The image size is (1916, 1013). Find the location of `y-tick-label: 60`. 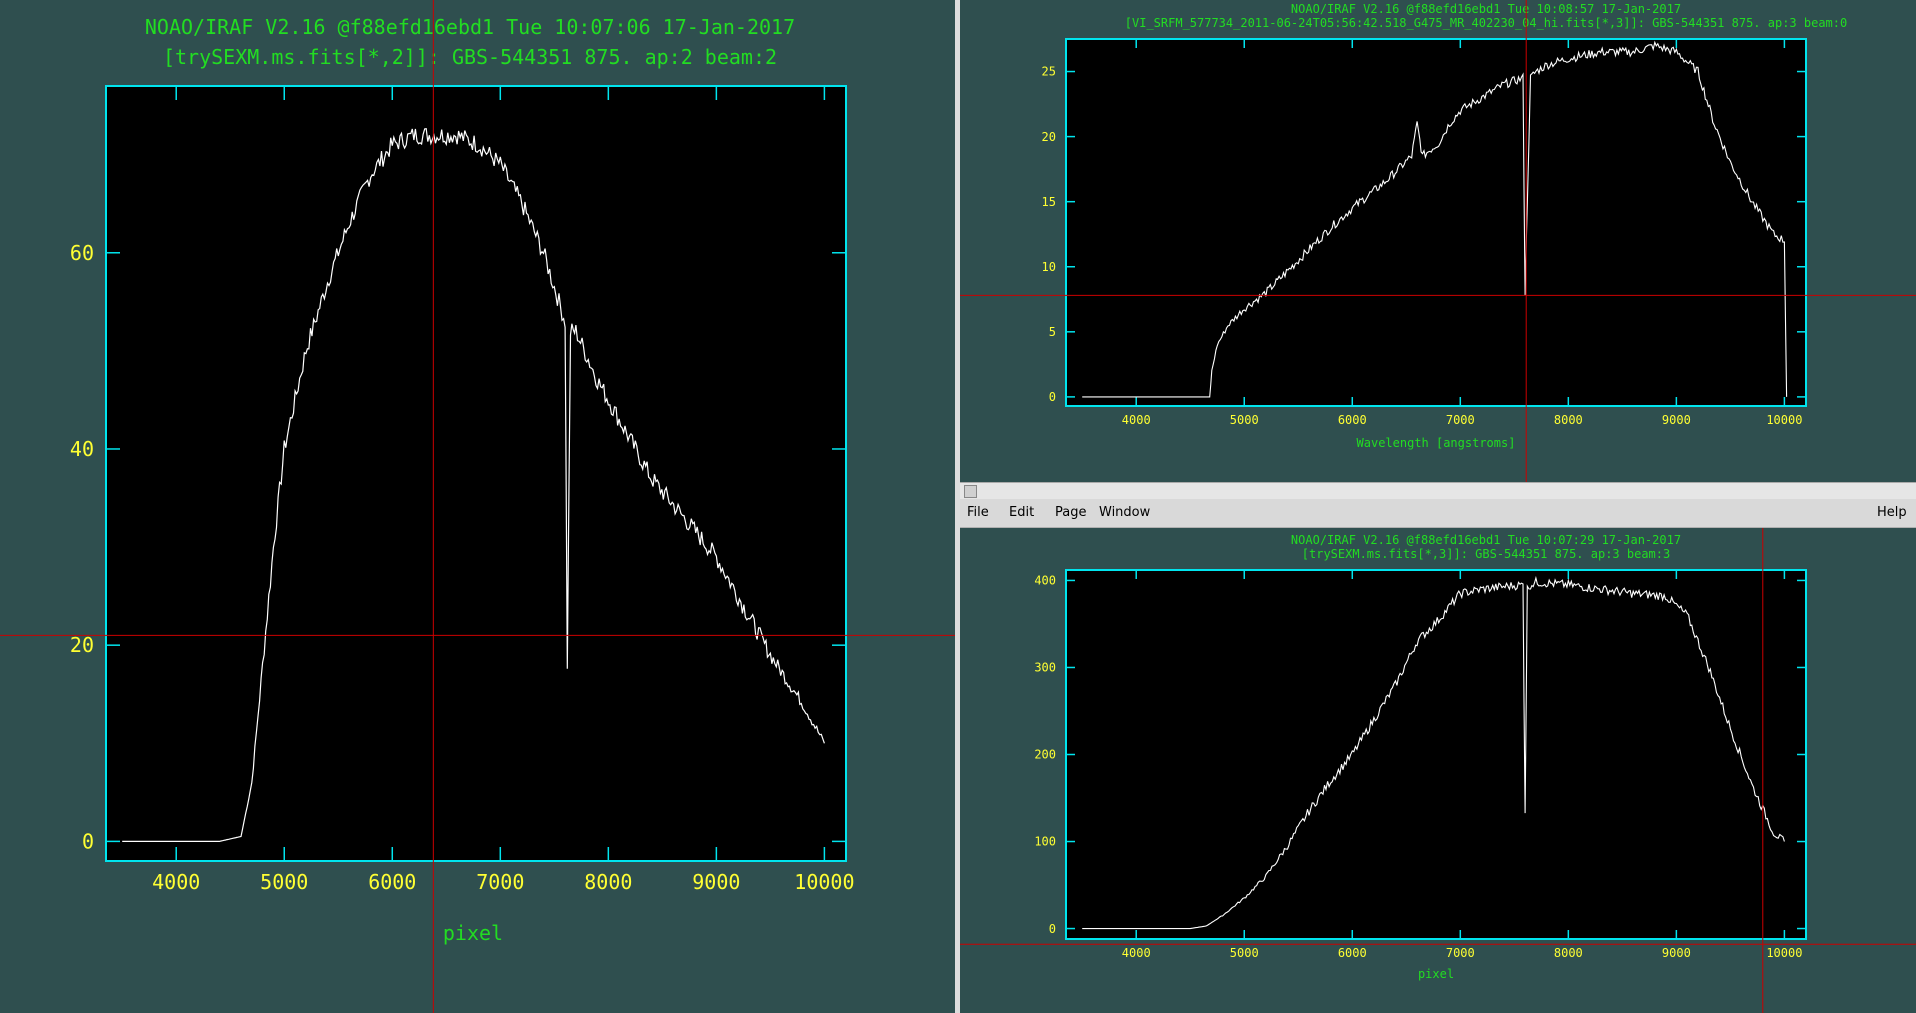

y-tick-label: 60 is located at coordinates (82, 253).